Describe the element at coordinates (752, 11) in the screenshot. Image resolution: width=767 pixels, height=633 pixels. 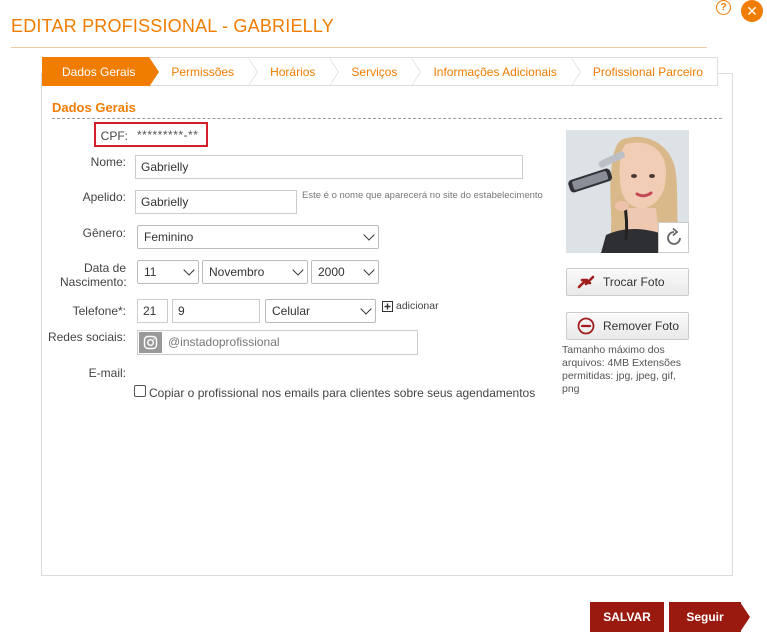
I see `close-icon: ✕` at that location.